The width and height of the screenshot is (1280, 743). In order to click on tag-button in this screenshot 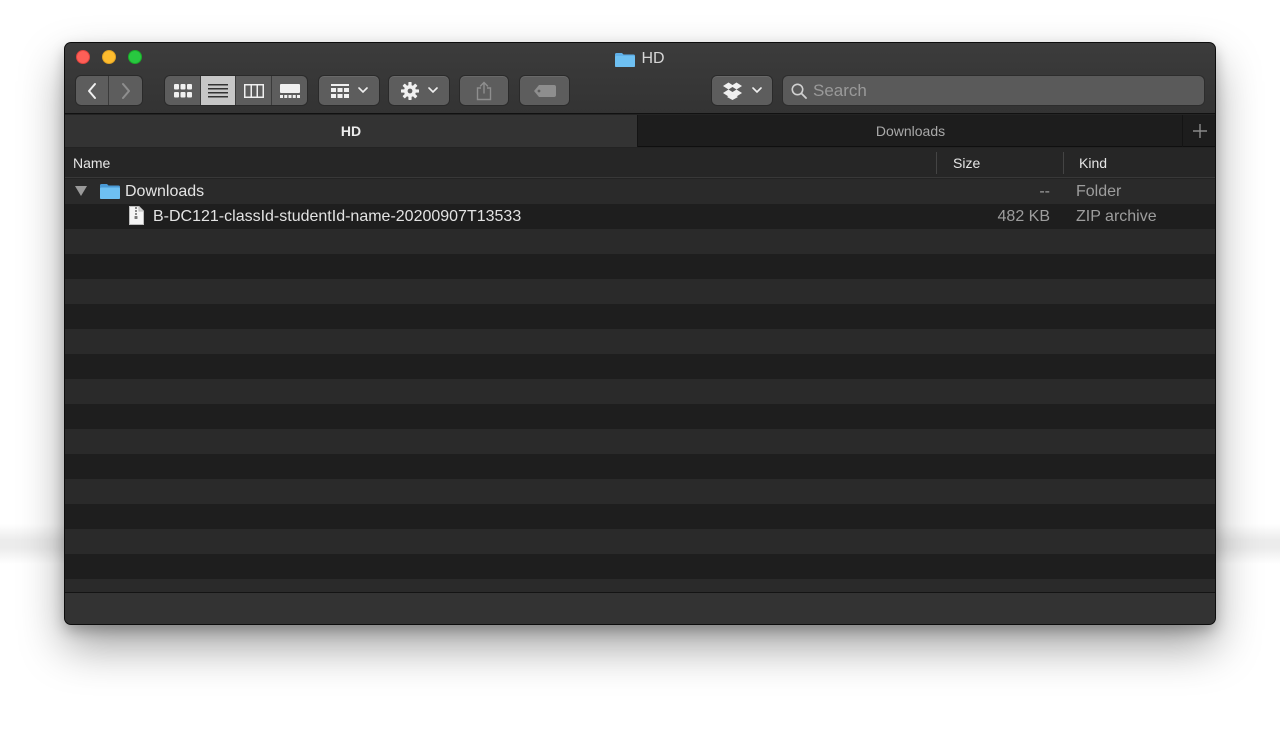, I will do `click(544, 90)`.